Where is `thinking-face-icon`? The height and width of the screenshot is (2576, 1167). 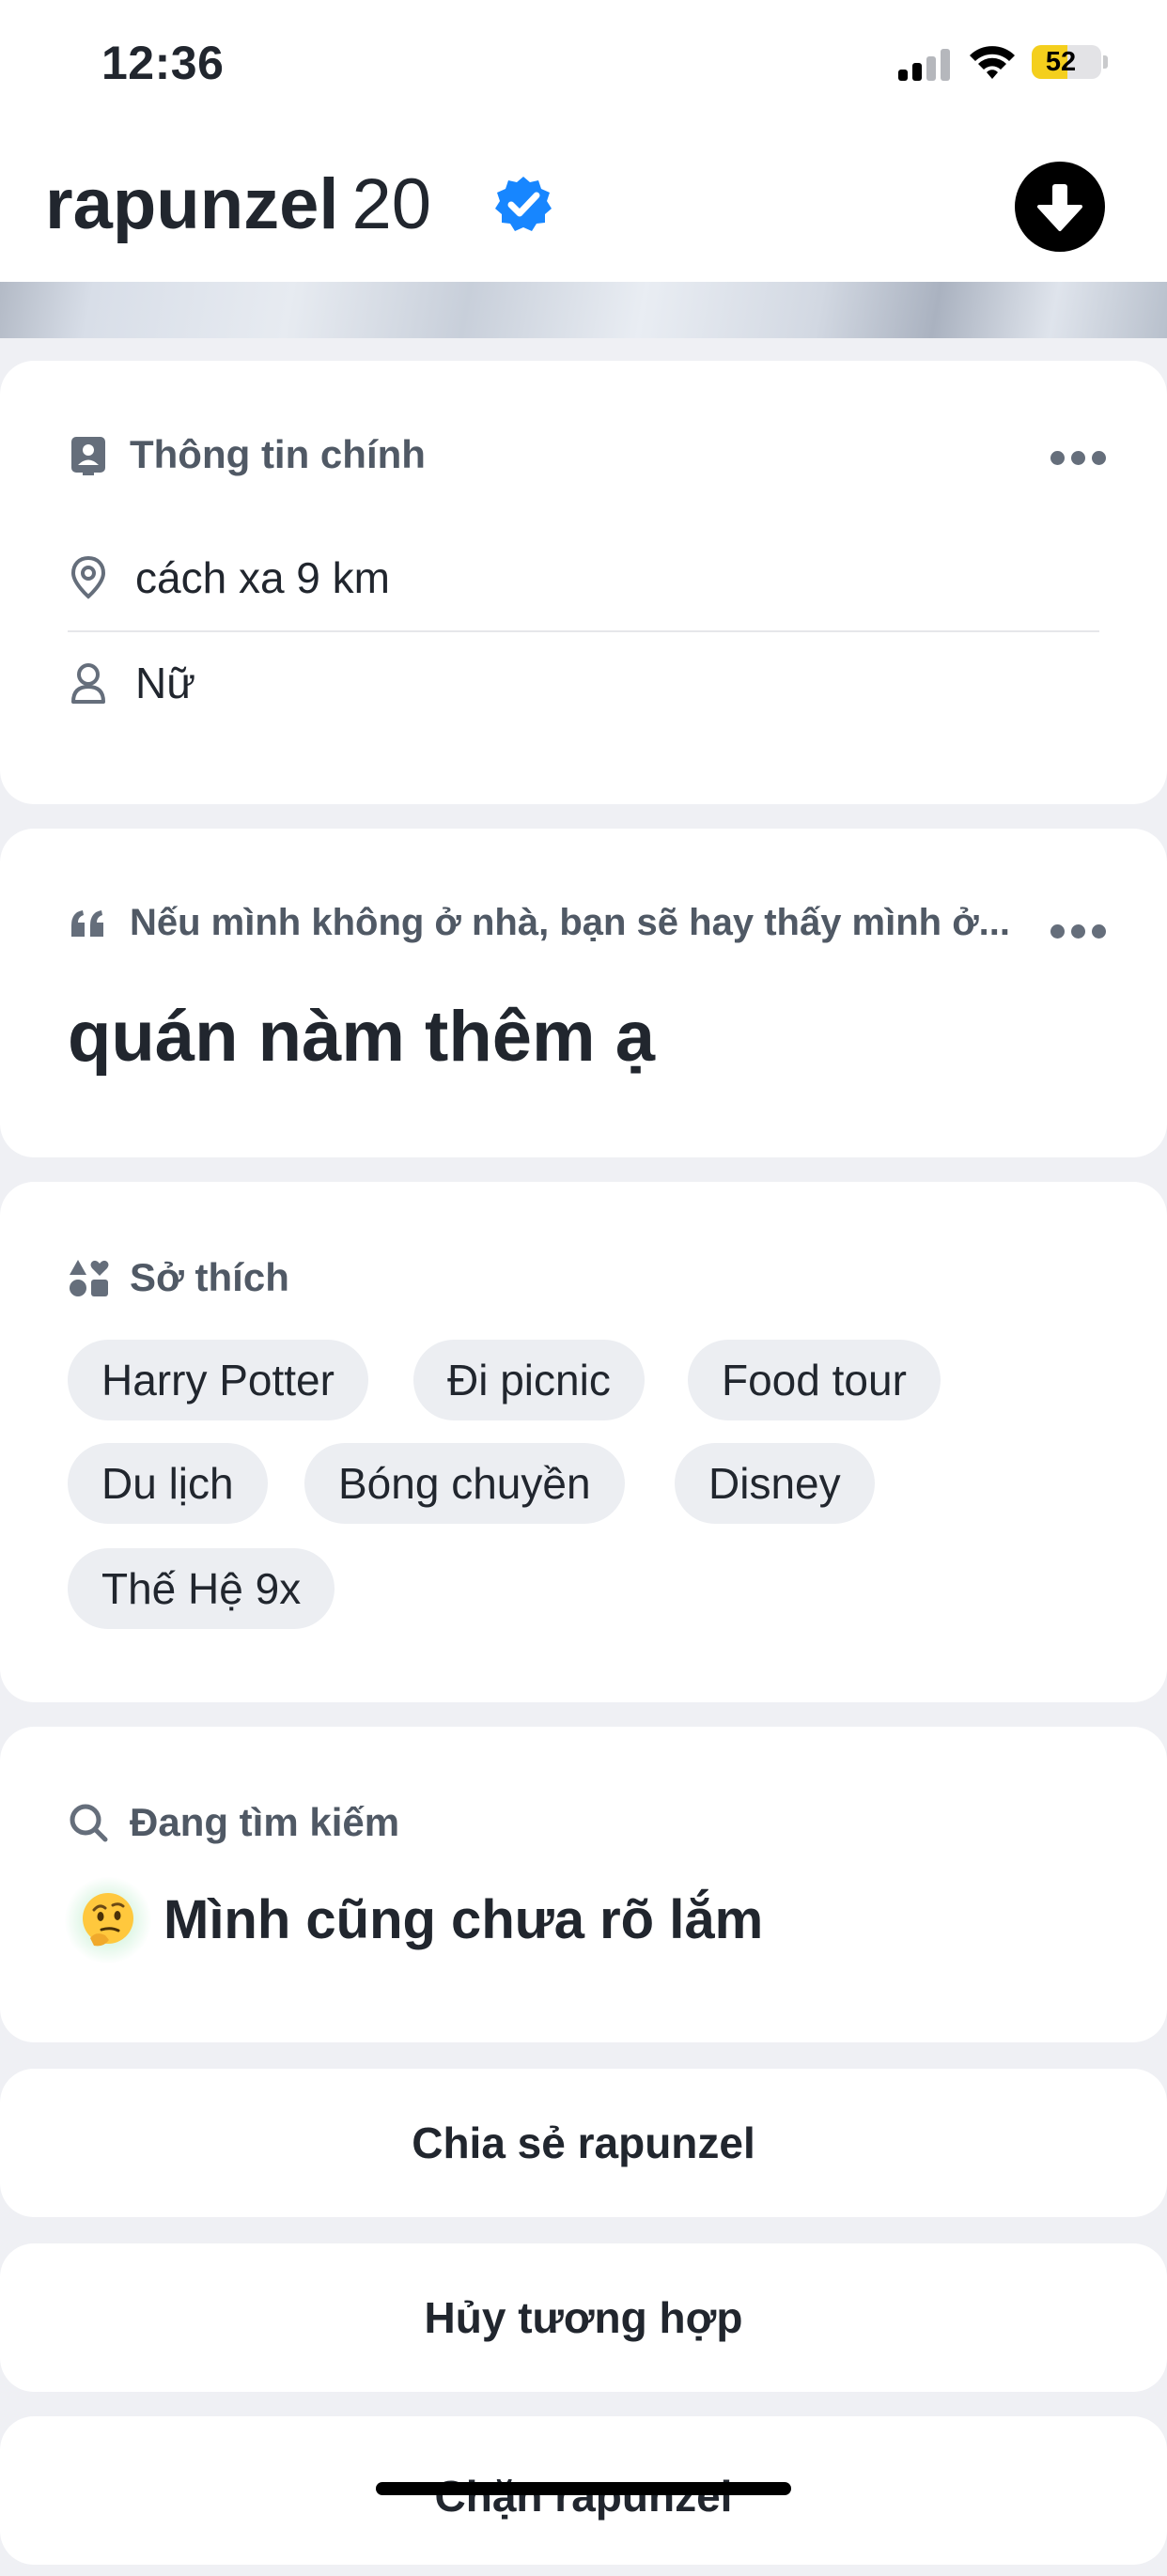 thinking-face-icon is located at coordinates (108, 1919).